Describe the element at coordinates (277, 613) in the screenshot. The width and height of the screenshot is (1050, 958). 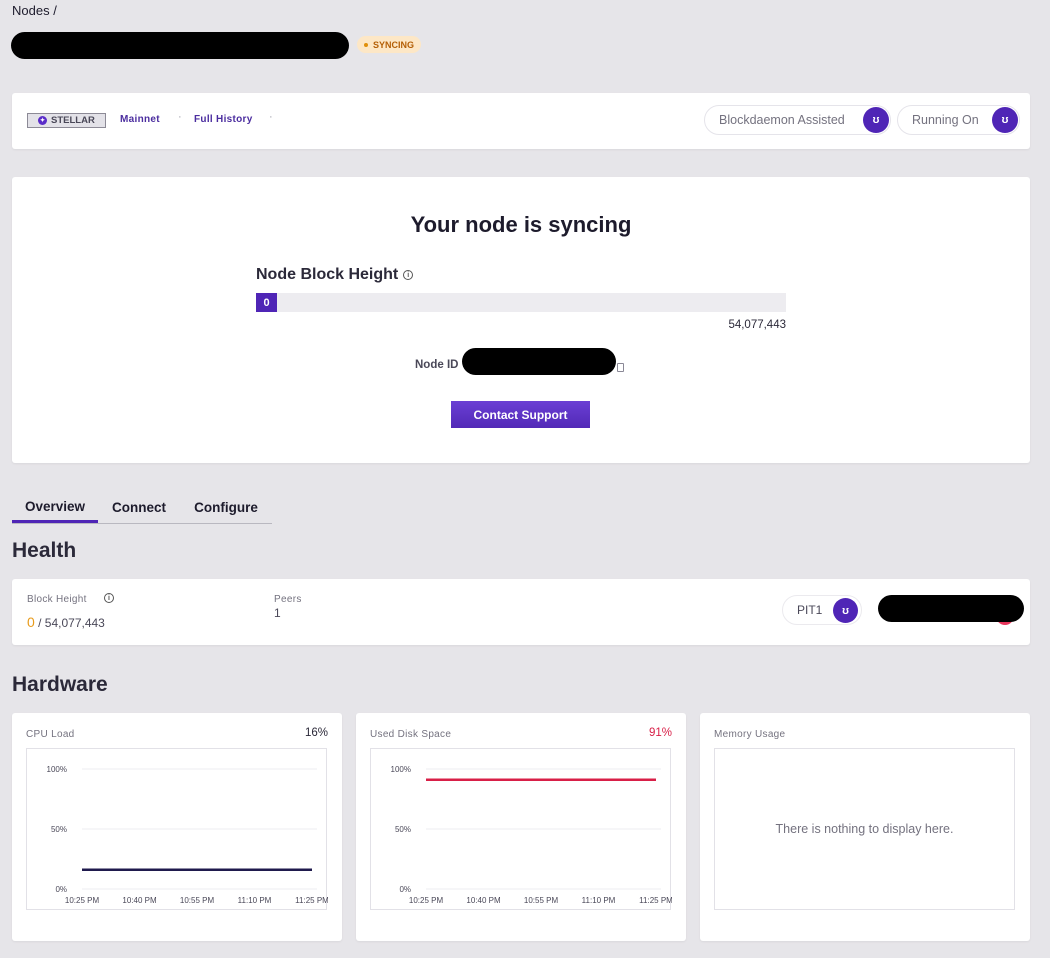
I see `peers-value: 1` at that location.